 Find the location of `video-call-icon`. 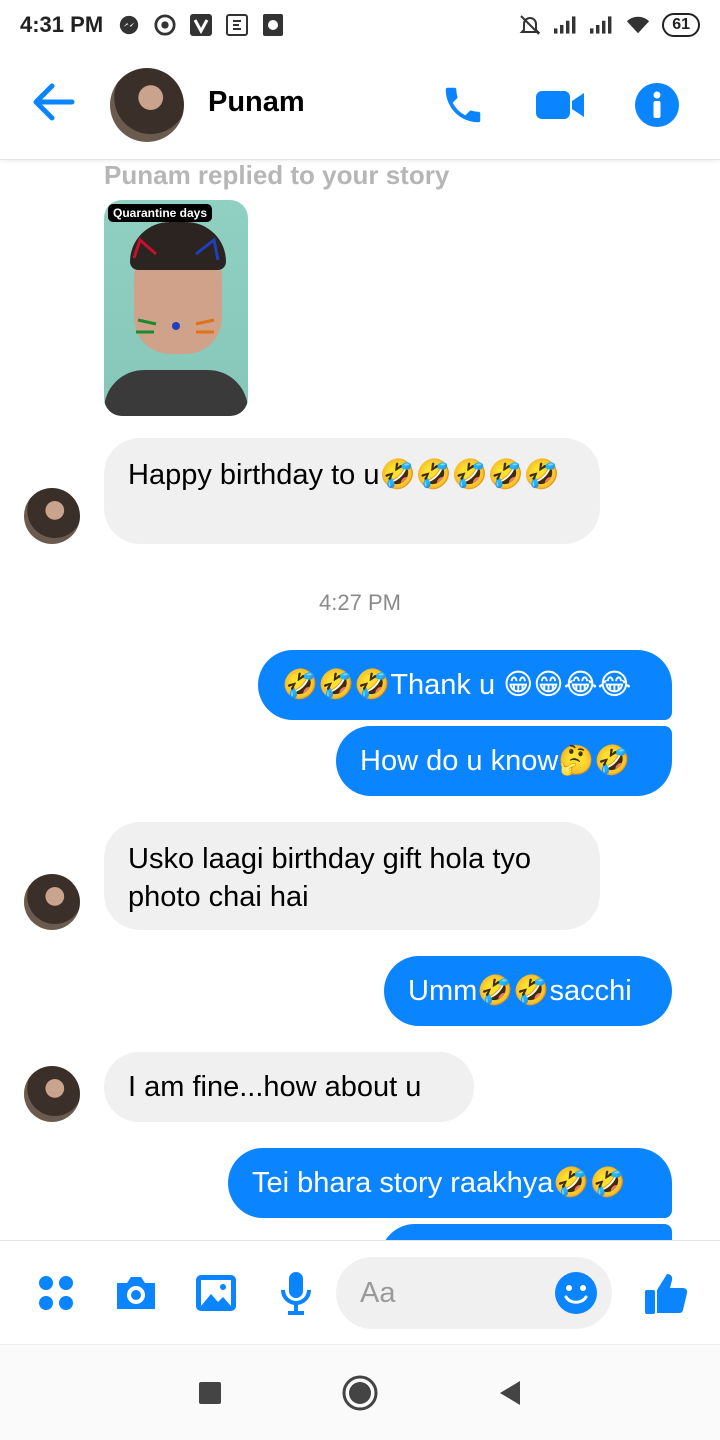

video-call-icon is located at coordinates (561, 105).